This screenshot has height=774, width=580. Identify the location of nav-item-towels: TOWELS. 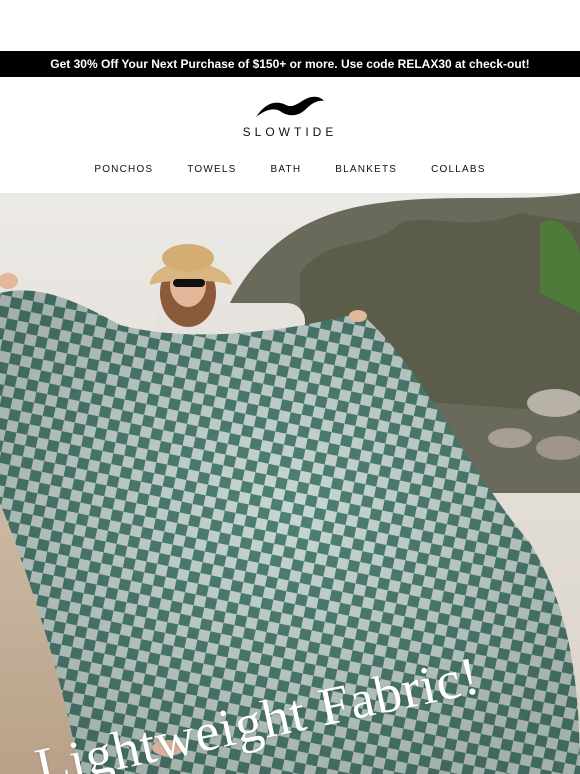
(211, 169).